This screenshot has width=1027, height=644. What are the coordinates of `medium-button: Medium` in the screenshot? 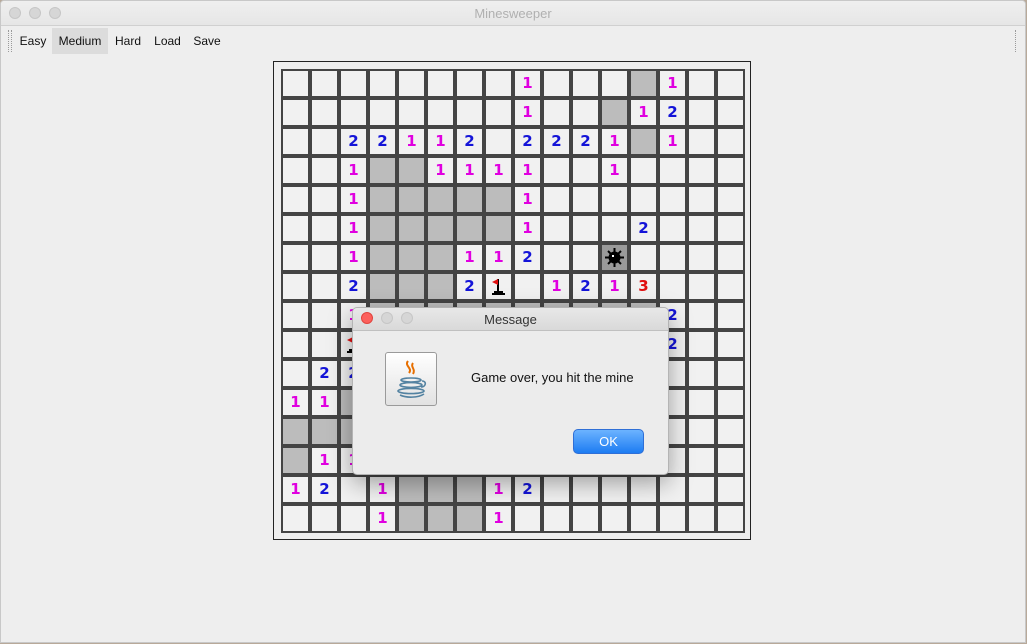 It's located at (80, 41).